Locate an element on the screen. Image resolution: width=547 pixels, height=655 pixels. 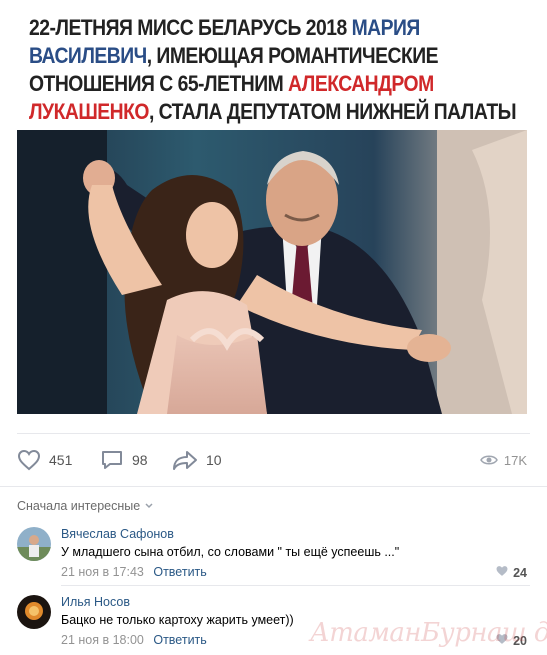
share-count: 10 is located at coordinates (214, 460).